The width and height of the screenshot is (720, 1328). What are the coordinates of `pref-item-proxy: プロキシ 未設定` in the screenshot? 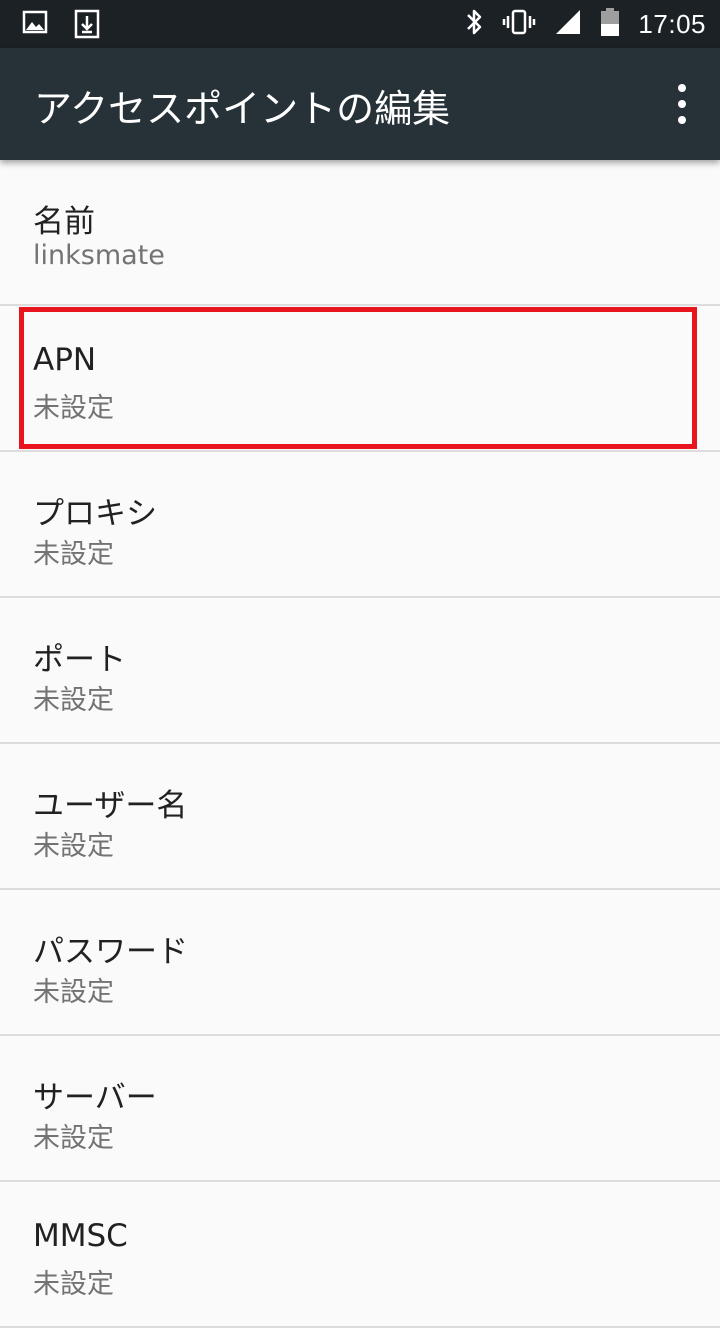 It's located at (360, 525).